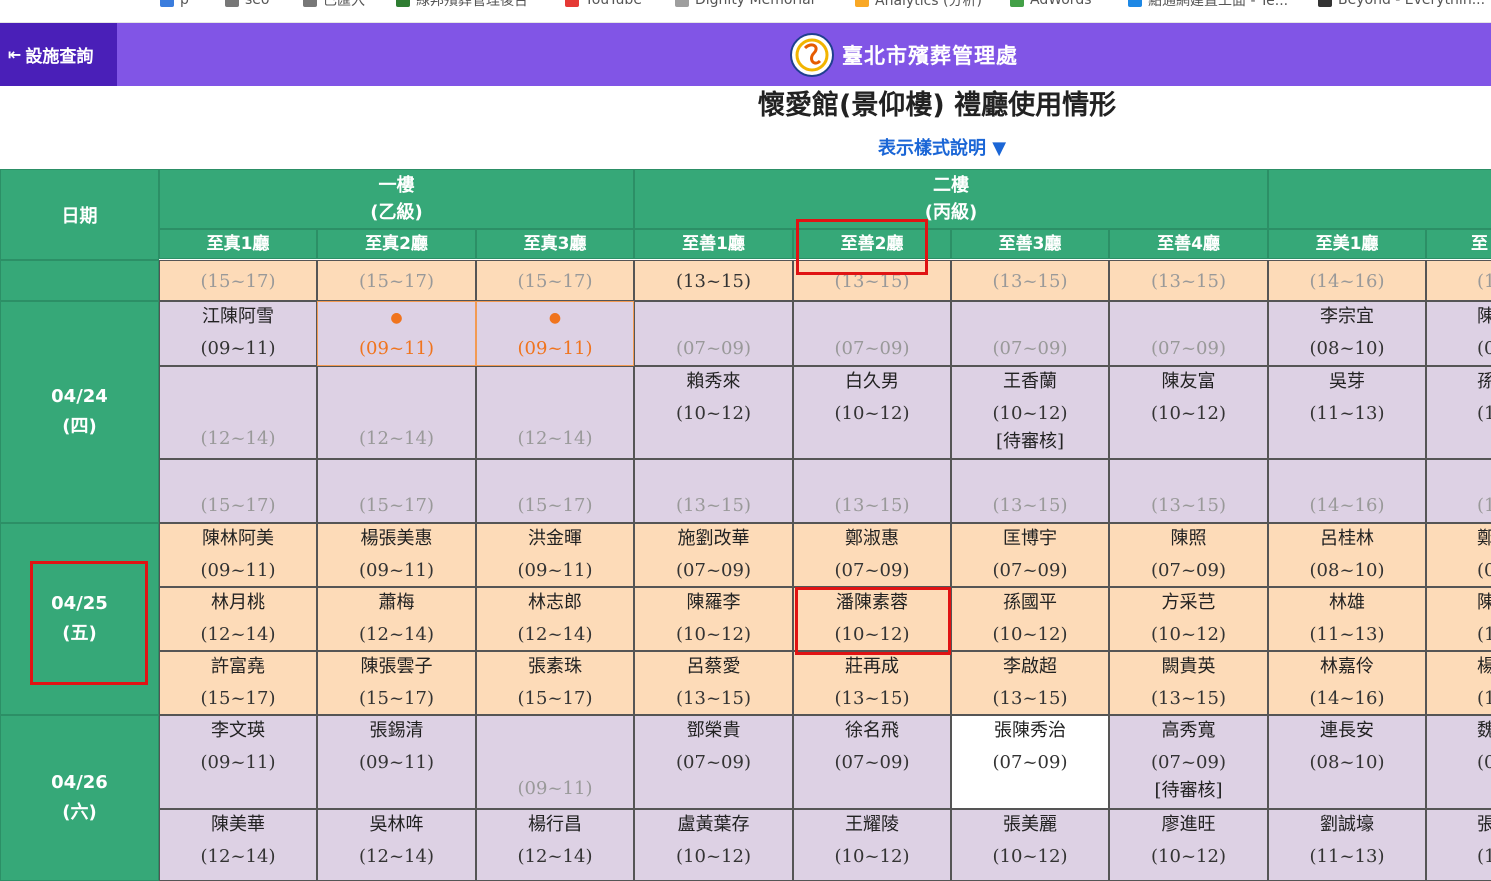 This screenshot has height=881, width=1491. Describe the element at coordinates (1188, 412) in the screenshot. I see `booking-cell: 陳友富 (10~12)` at that location.